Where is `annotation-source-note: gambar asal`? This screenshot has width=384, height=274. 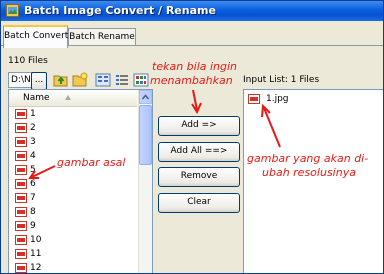
annotation-source-note: gambar asal is located at coordinates (91, 162).